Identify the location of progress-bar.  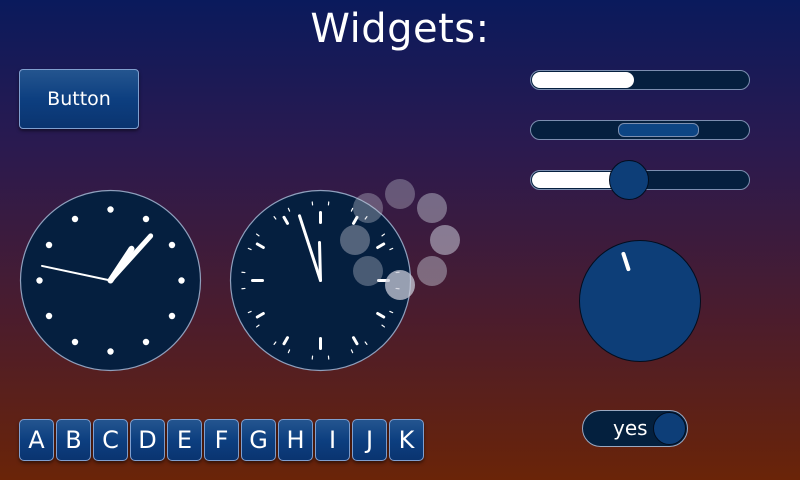
(640, 80).